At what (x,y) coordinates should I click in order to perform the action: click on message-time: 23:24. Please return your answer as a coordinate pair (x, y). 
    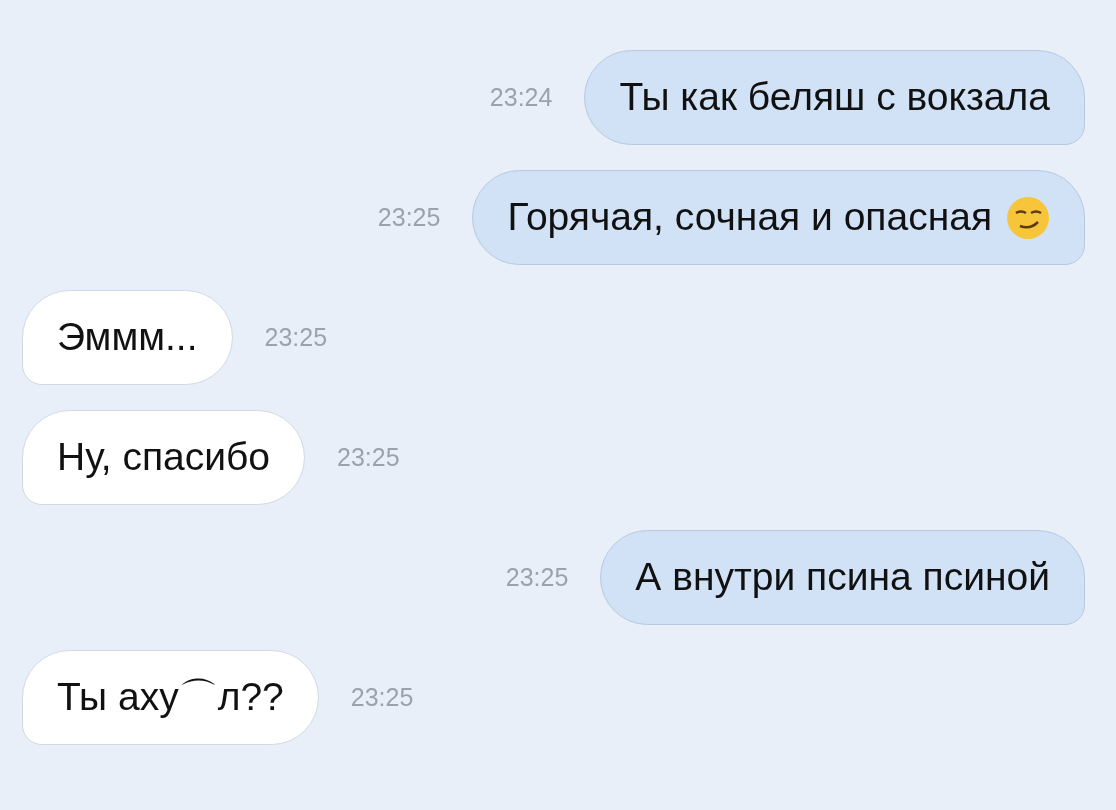
    Looking at the image, I should click on (521, 97).